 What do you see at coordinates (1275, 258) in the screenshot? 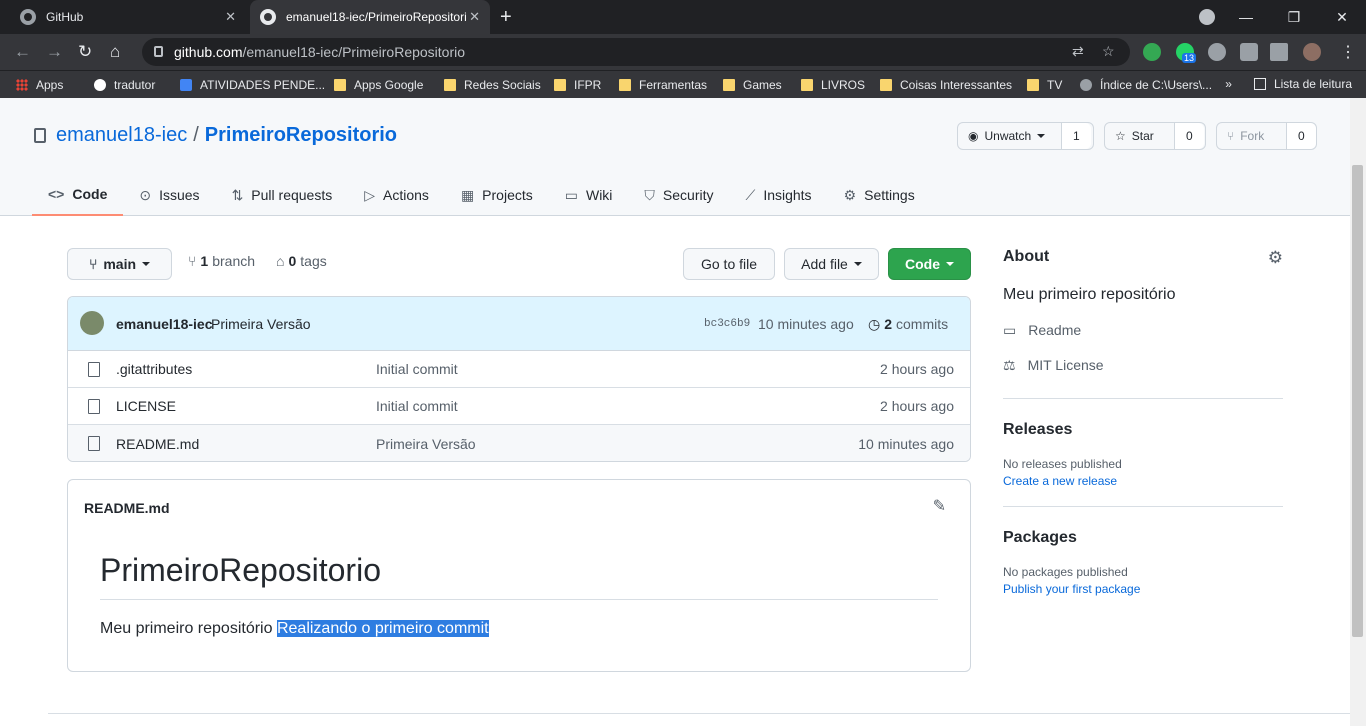
I see `gear-icon: ⚙` at bounding box center [1275, 258].